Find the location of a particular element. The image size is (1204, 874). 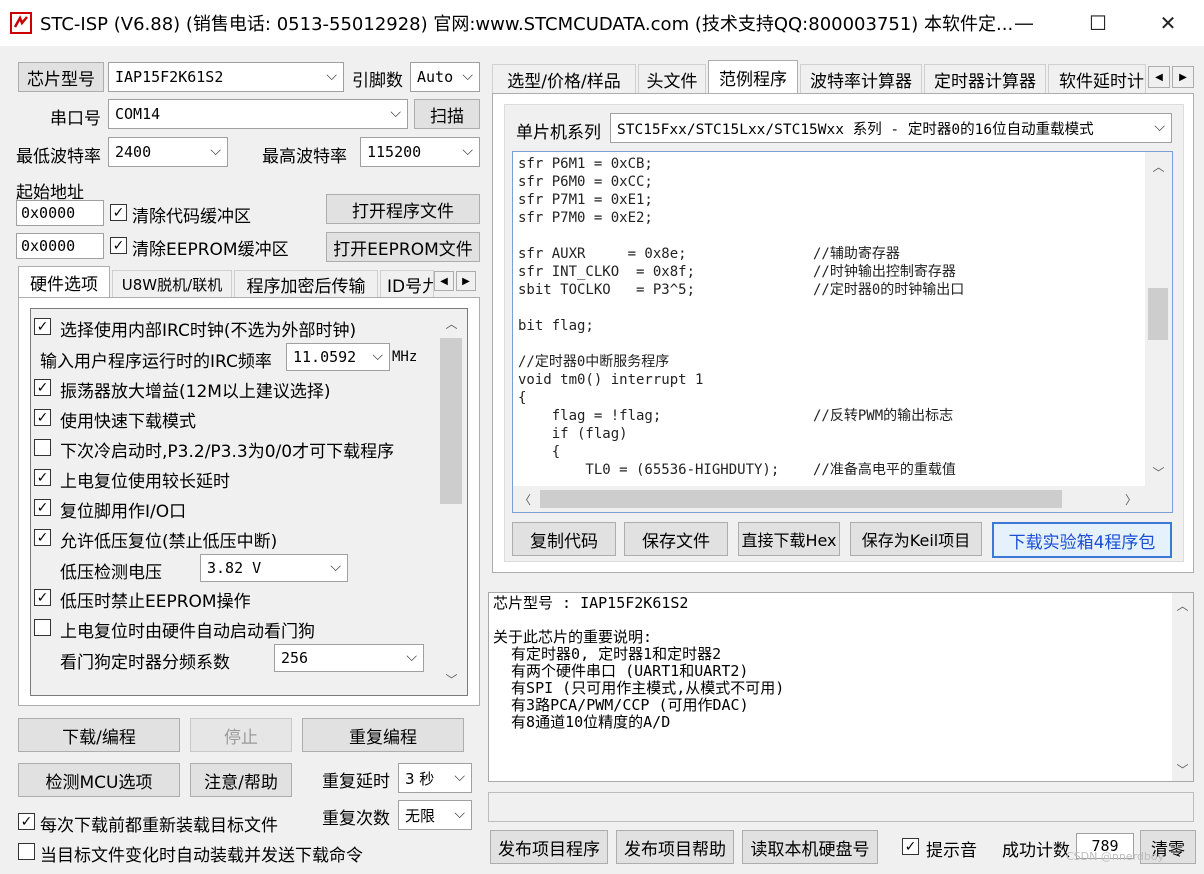

long-reset-label: 上电复位使用较长延时 is located at coordinates (145, 482).